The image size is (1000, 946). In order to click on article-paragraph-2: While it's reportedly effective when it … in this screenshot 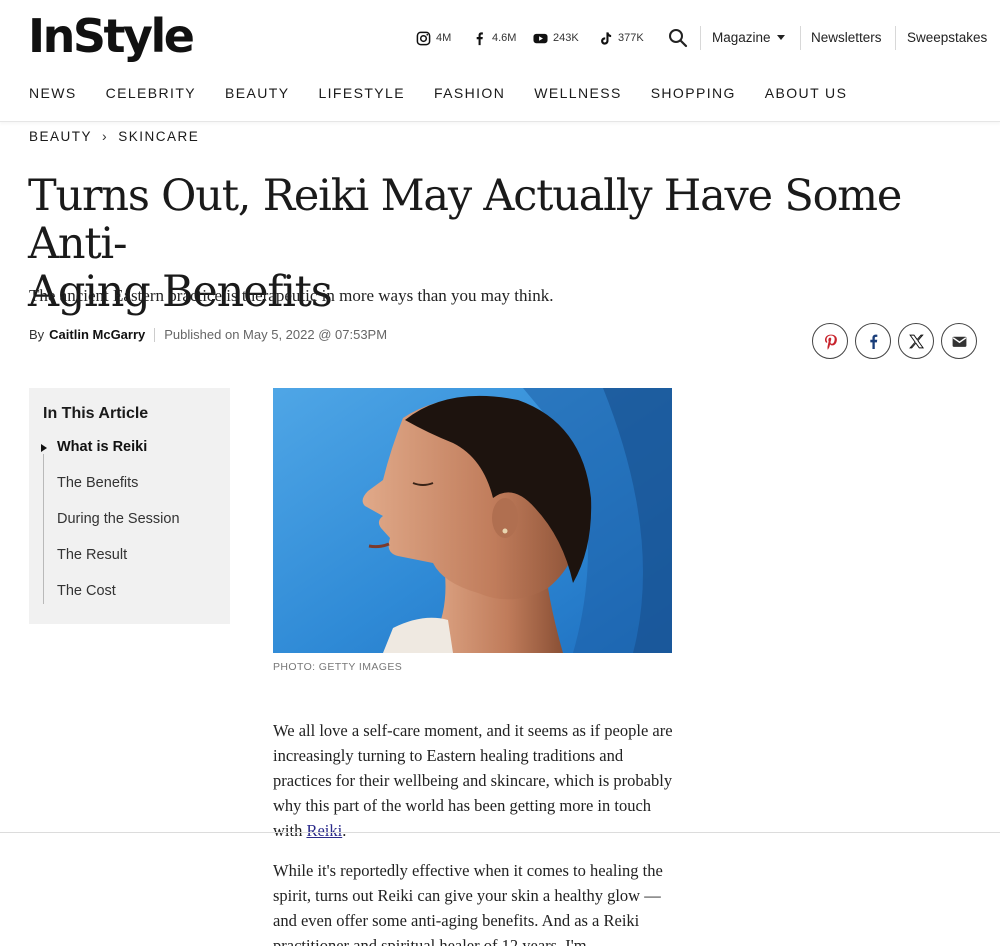, I will do `click(468, 903)`.